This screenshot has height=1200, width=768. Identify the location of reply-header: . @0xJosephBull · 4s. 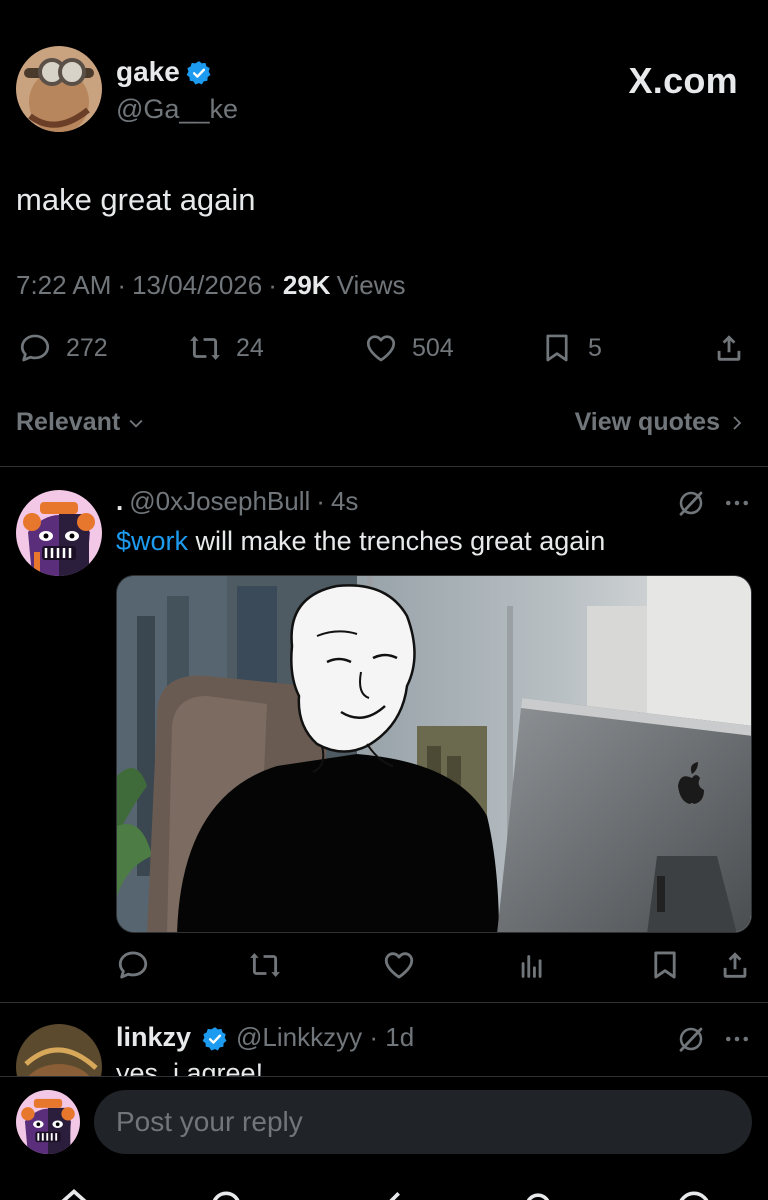
(237, 501).